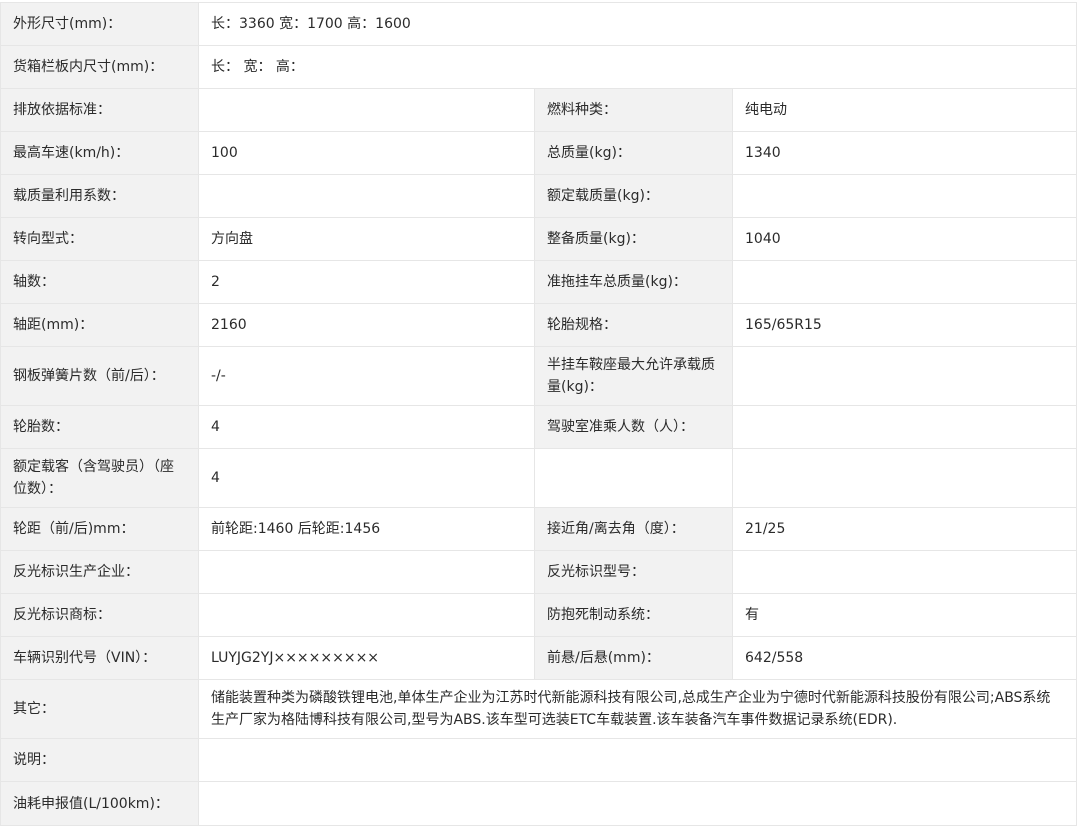 This screenshot has height=828, width=1080. I want to click on spec-label-outer-dimensions: 外形尺寸(mm)：, so click(99, 24).